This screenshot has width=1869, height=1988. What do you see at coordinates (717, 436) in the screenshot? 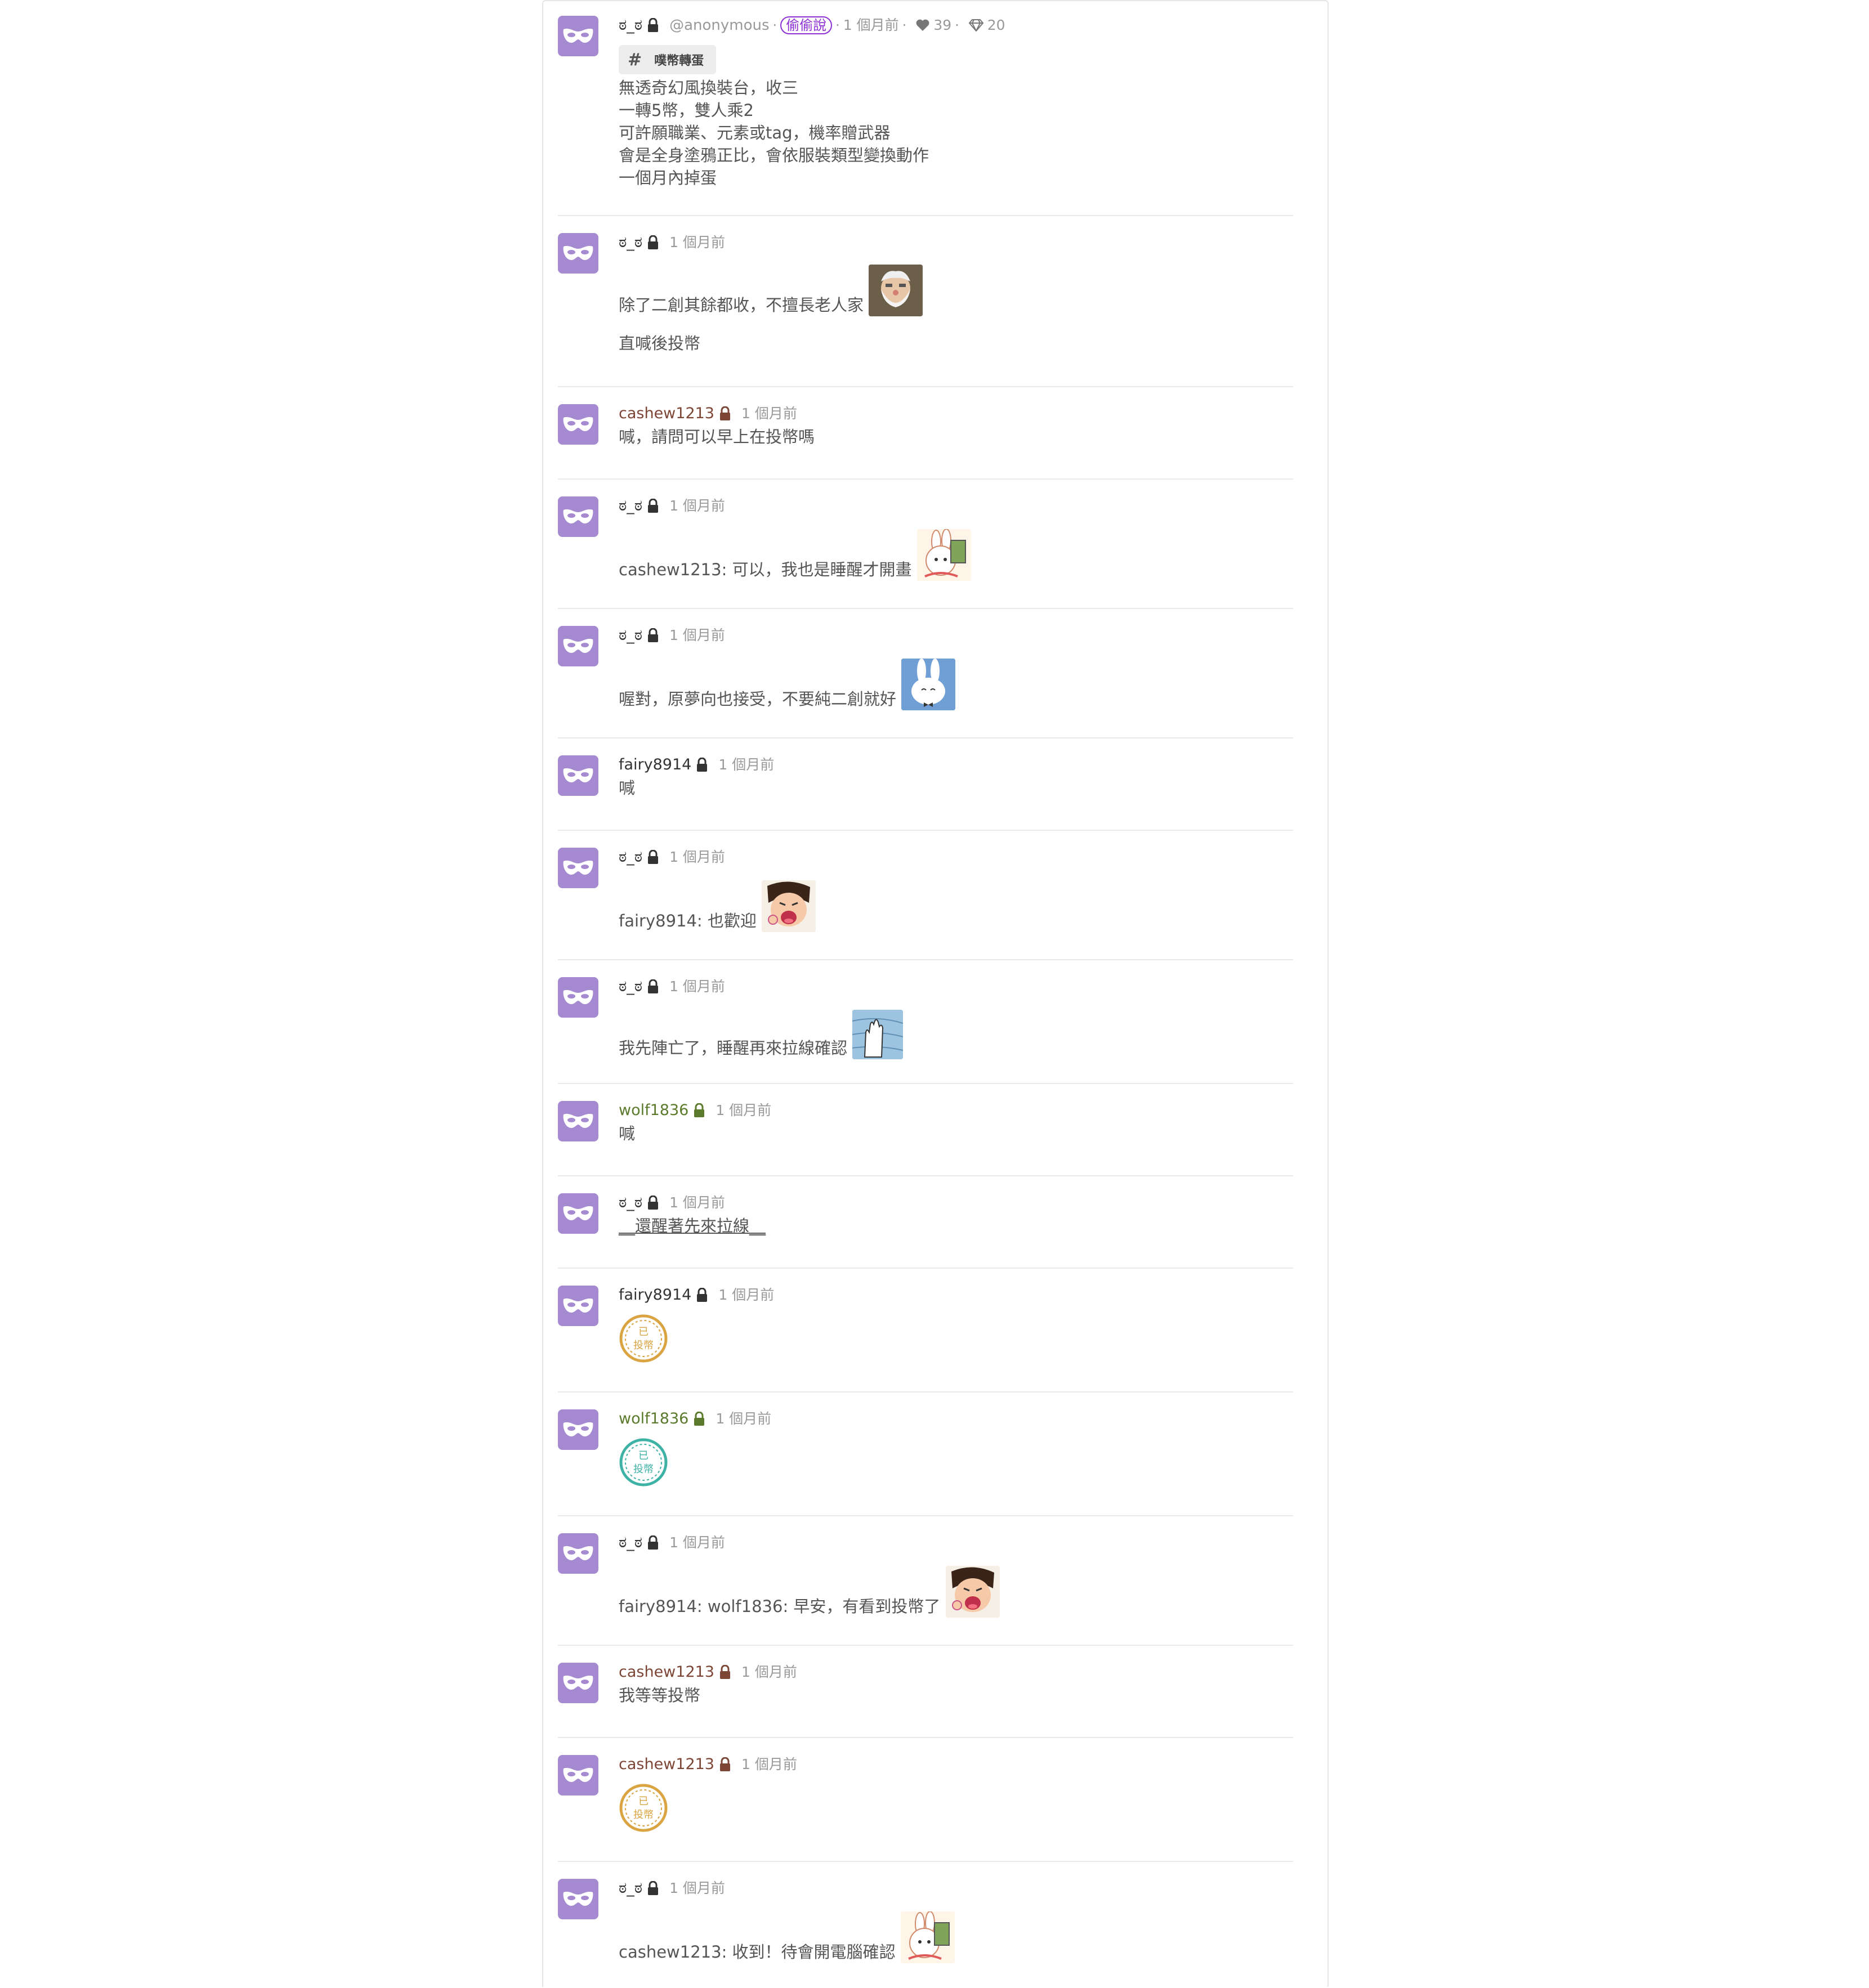
I see `response-text: 喊，請問可以早上在投幣嗎` at bounding box center [717, 436].